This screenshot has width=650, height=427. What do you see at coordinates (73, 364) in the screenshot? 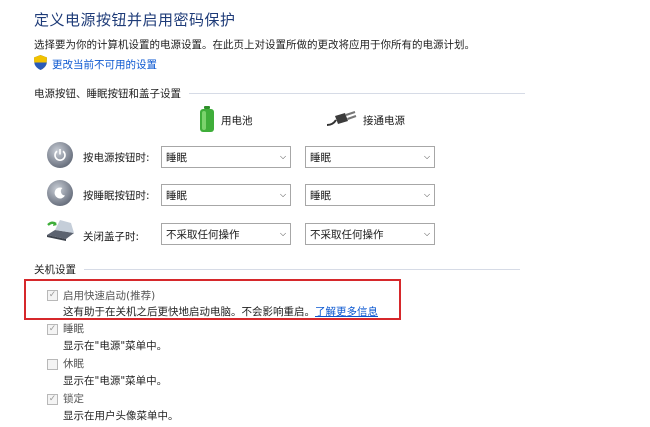
I see `hibernate-label: 休眠` at bounding box center [73, 364].